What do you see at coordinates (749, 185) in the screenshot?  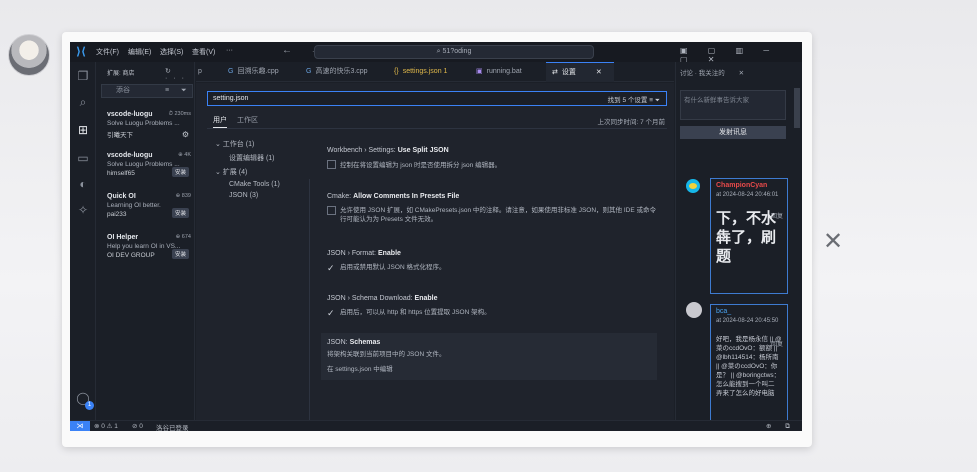 I see `comment-user: ChampionCyan` at bounding box center [749, 185].